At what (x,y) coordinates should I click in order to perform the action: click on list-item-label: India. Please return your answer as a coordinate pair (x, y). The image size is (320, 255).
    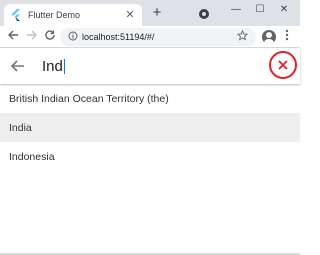
    Looking at the image, I should click on (20, 127).